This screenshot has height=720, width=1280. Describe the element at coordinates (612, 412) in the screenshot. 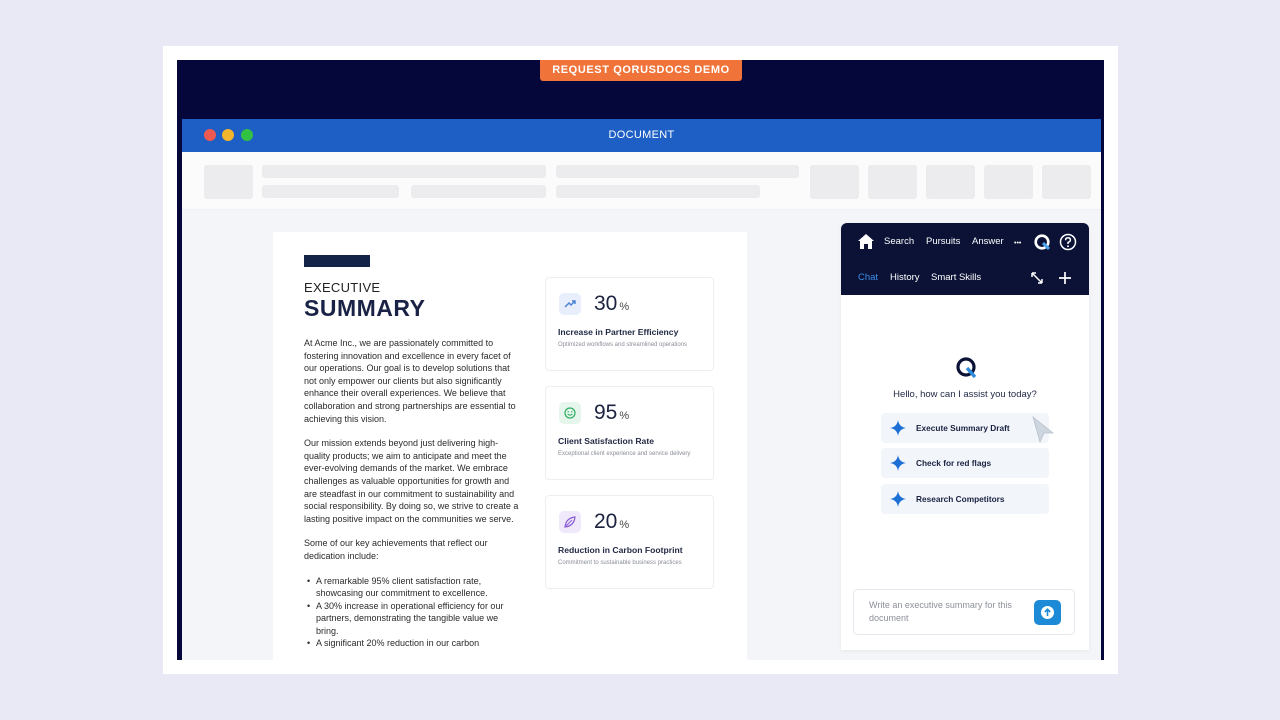

I see `stat-value: 95%` at that location.